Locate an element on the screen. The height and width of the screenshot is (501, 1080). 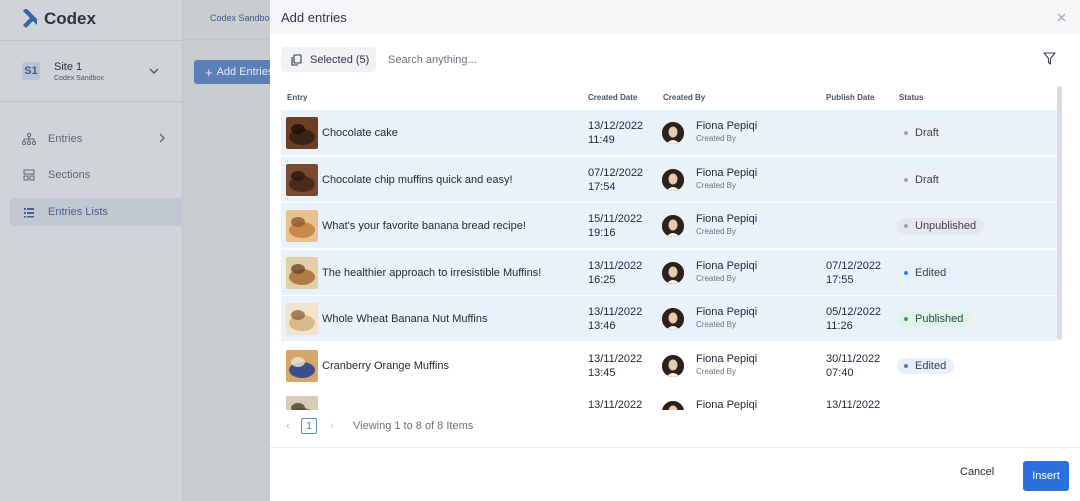
created-date: 07/12/2022 17:54 is located at coordinates (615, 180).